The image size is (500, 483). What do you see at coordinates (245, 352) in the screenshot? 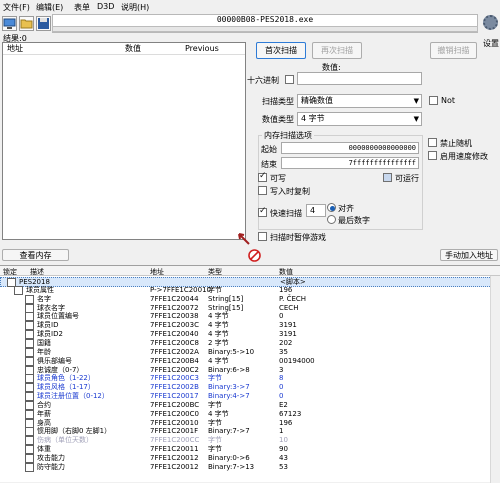
I see `table-row: 年龄 7FFE1C2002A Binary:5->10 35` at bounding box center [245, 352].